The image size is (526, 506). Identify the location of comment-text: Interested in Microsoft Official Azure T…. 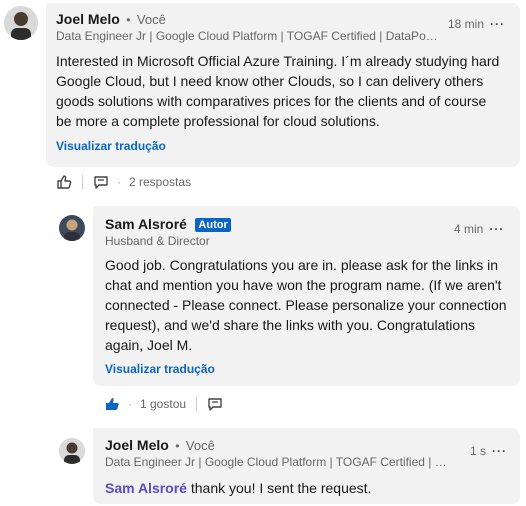
(286, 91).